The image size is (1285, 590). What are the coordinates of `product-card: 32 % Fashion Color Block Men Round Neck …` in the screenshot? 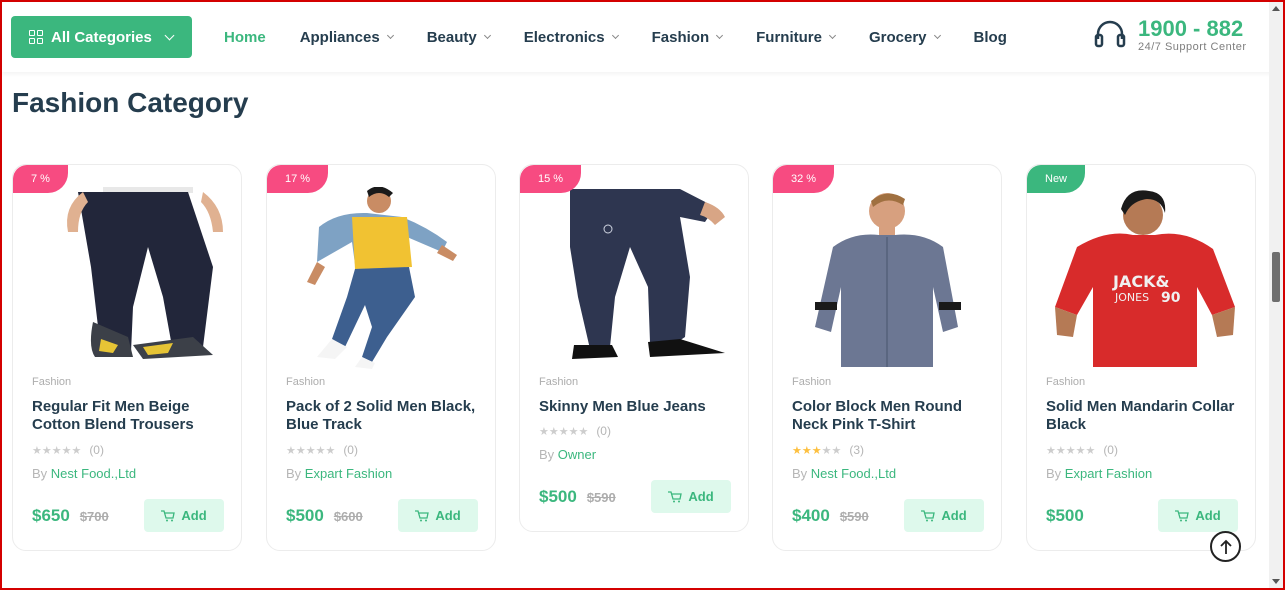 It's located at (887, 357).